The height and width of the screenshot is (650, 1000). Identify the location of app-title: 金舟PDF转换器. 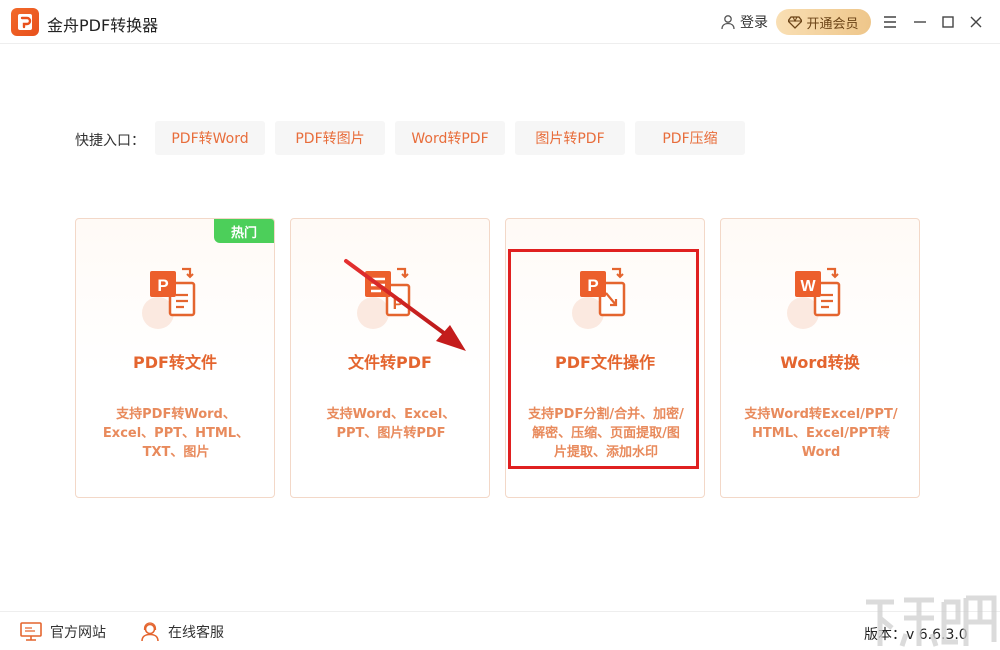
(103, 25).